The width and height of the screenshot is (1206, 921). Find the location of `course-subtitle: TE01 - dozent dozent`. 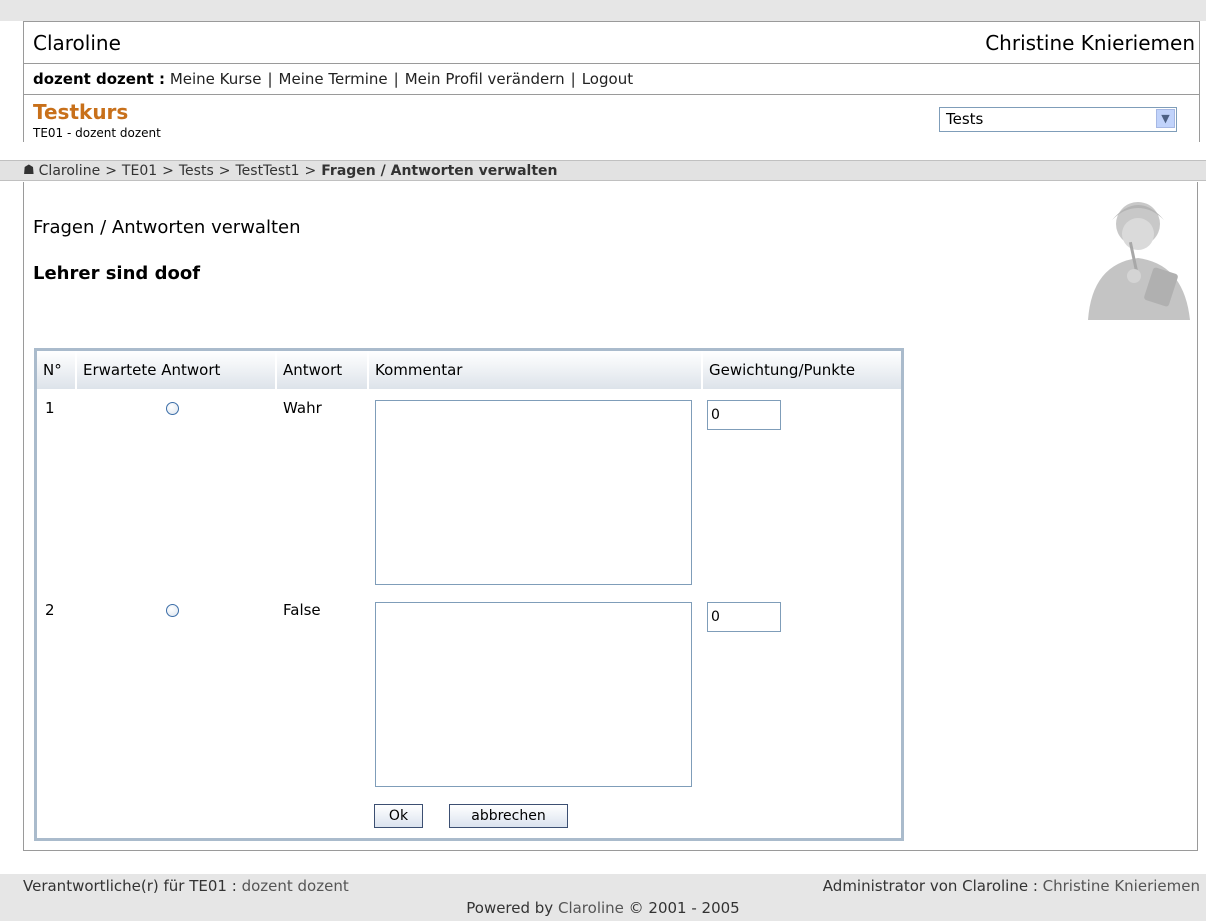

course-subtitle: TE01 - dozent dozent is located at coordinates (97, 133).